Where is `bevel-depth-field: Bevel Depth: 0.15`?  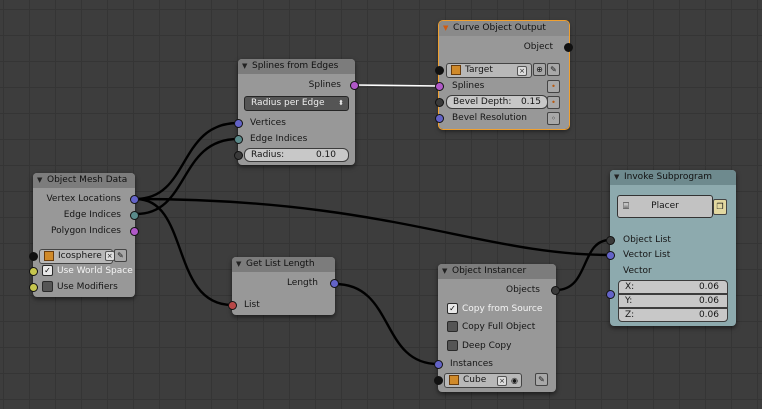 bevel-depth-field: Bevel Depth: 0.15 is located at coordinates (497, 102).